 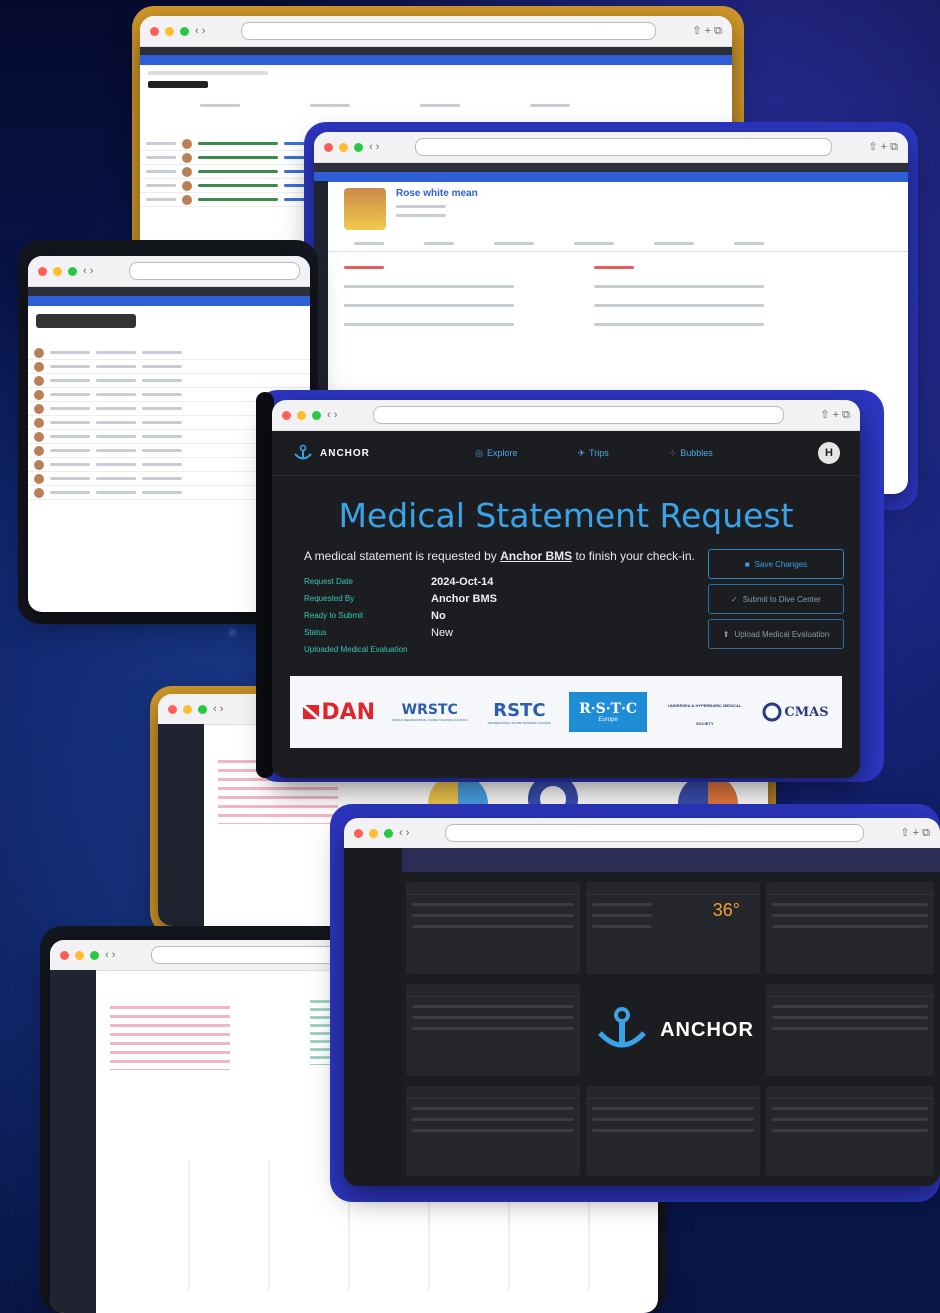 What do you see at coordinates (566, 453) in the screenshot?
I see `top-nav: ANCHOR ◎ Explore ✈ Trips ⁘ Bubbles H` at bounding box center [566, 453].